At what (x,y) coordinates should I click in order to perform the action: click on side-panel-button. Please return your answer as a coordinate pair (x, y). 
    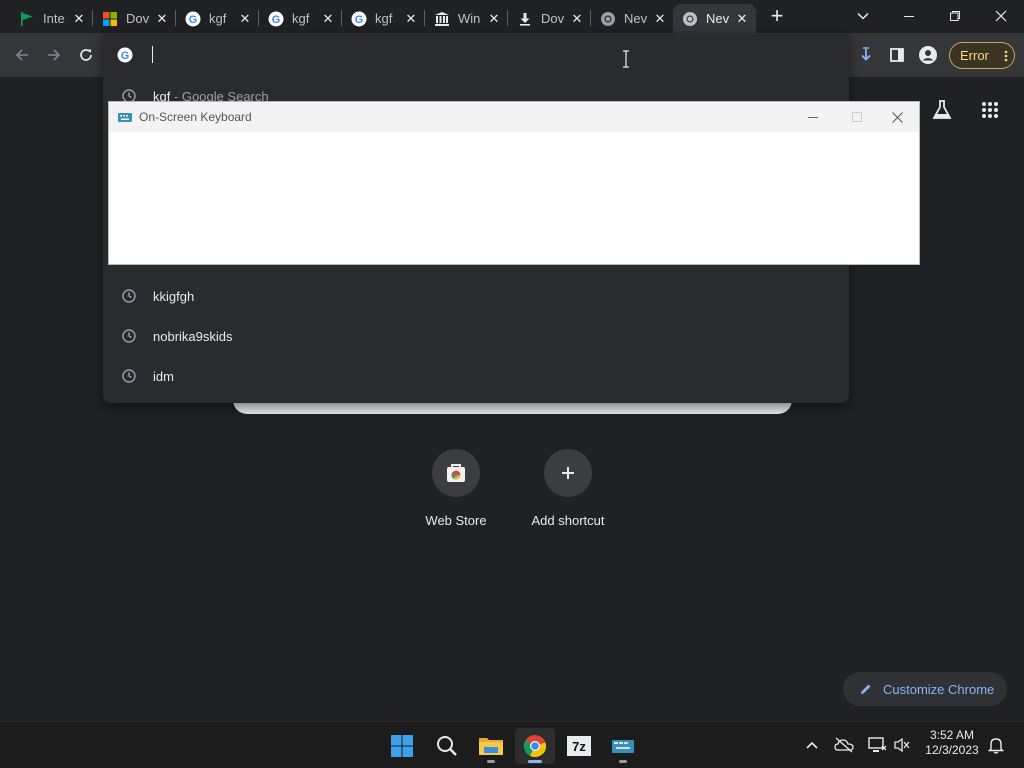
    Looking at the image, I should click on (897, 55).